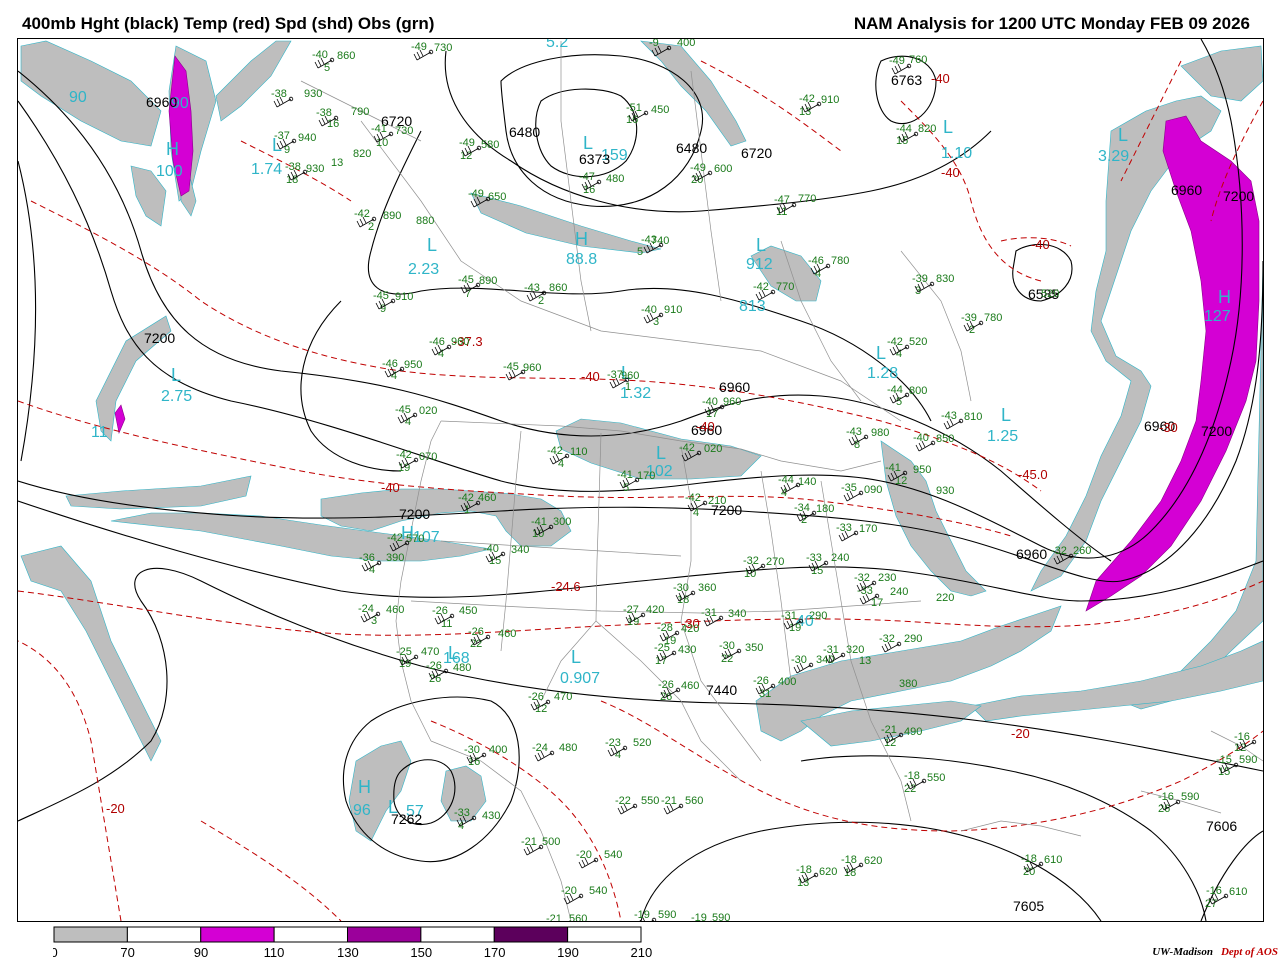  I want to click on station-observation-value: 780, so click(840, 261).